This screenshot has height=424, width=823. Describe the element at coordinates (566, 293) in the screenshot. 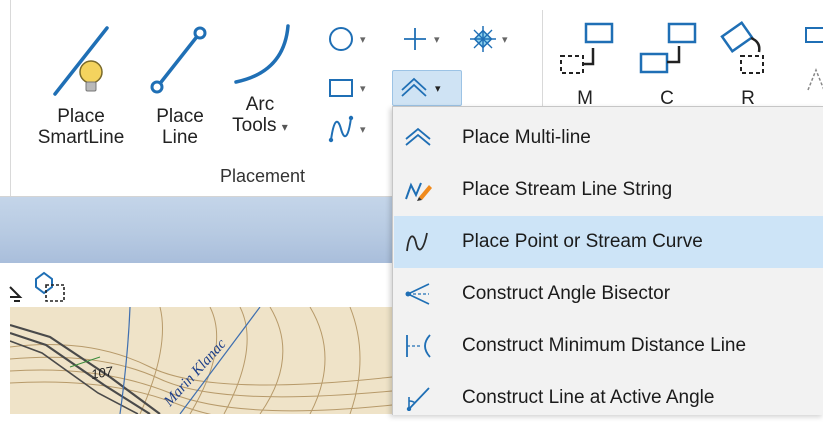

I see `menu-item-label: Construct Angle Bisector` at that location.